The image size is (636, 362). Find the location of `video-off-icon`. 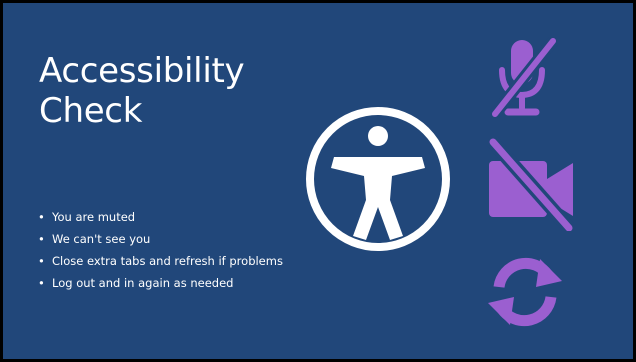

video-off-icon is located at coordinates (531, 184).